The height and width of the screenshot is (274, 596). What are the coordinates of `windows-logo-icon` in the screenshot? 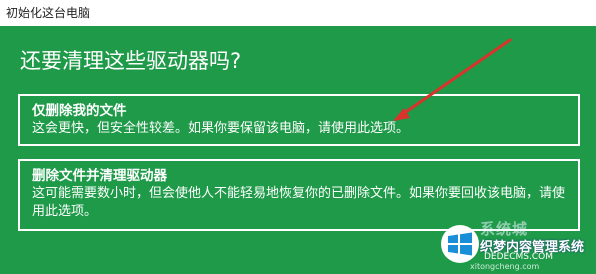 It's located at (460, 244).